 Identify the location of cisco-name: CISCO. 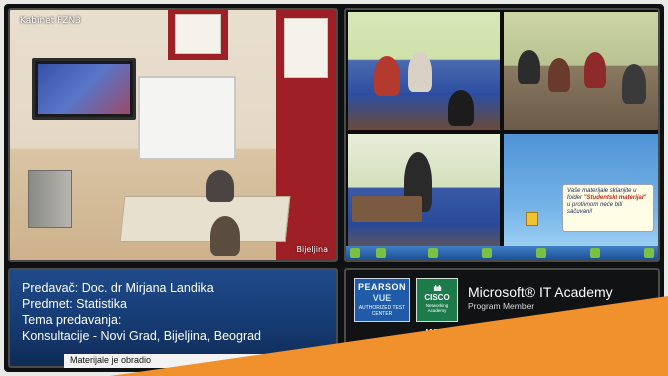
(437, 297).